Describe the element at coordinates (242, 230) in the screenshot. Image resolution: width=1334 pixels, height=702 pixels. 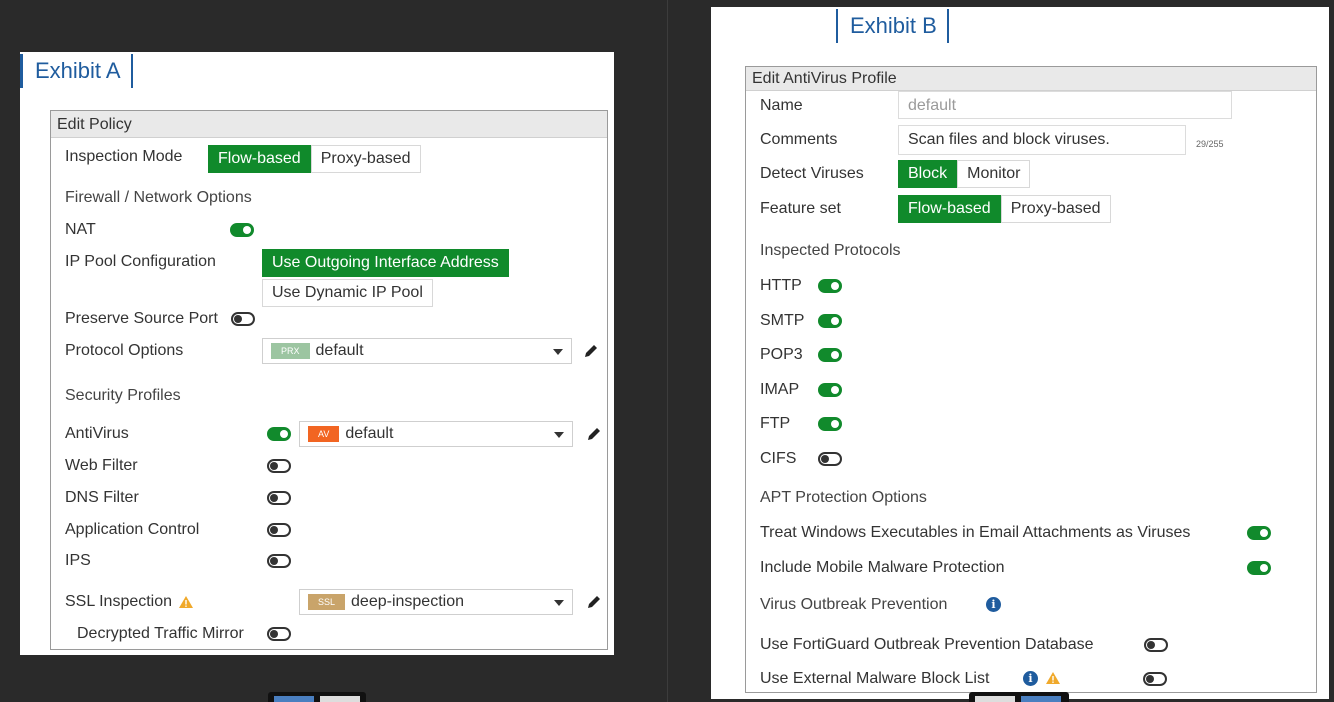
I see `nat-toggle` at that location.